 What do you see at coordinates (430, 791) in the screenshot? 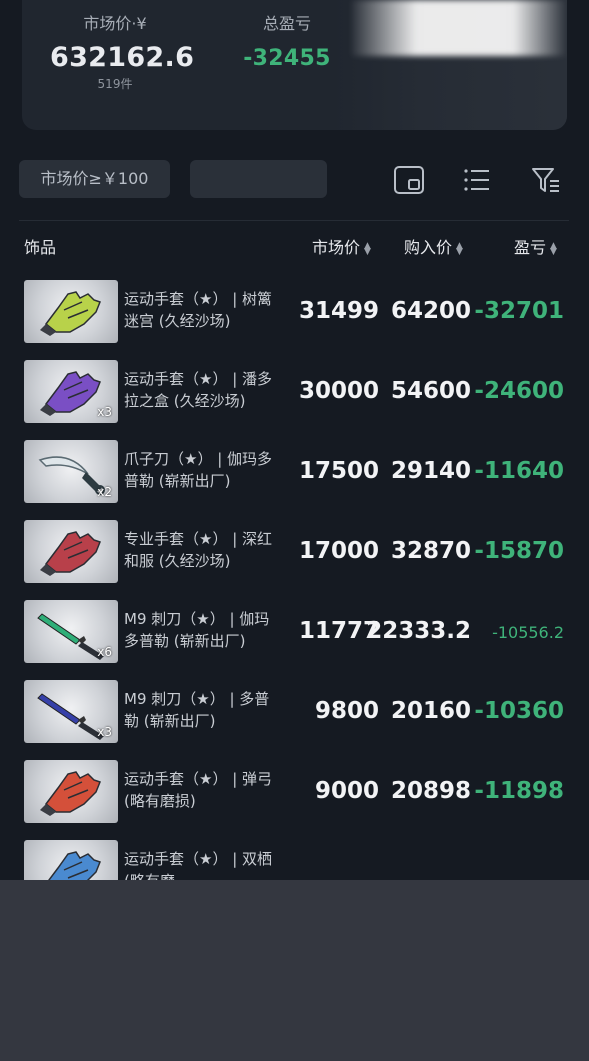
I see `item-buy-price: 20898` at bounding box center [430, 791].